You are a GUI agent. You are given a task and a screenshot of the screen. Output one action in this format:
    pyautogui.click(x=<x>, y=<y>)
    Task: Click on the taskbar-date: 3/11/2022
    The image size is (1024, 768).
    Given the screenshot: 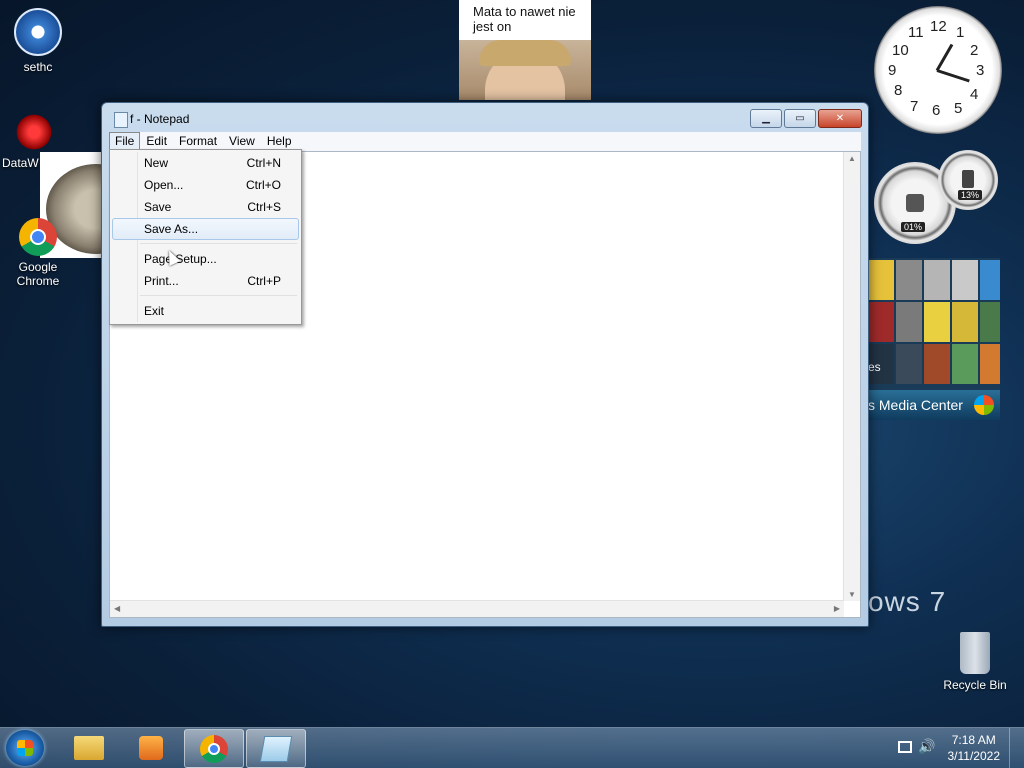 What is the action you would take?
    pyautogui.click(x=974, y=756)
    